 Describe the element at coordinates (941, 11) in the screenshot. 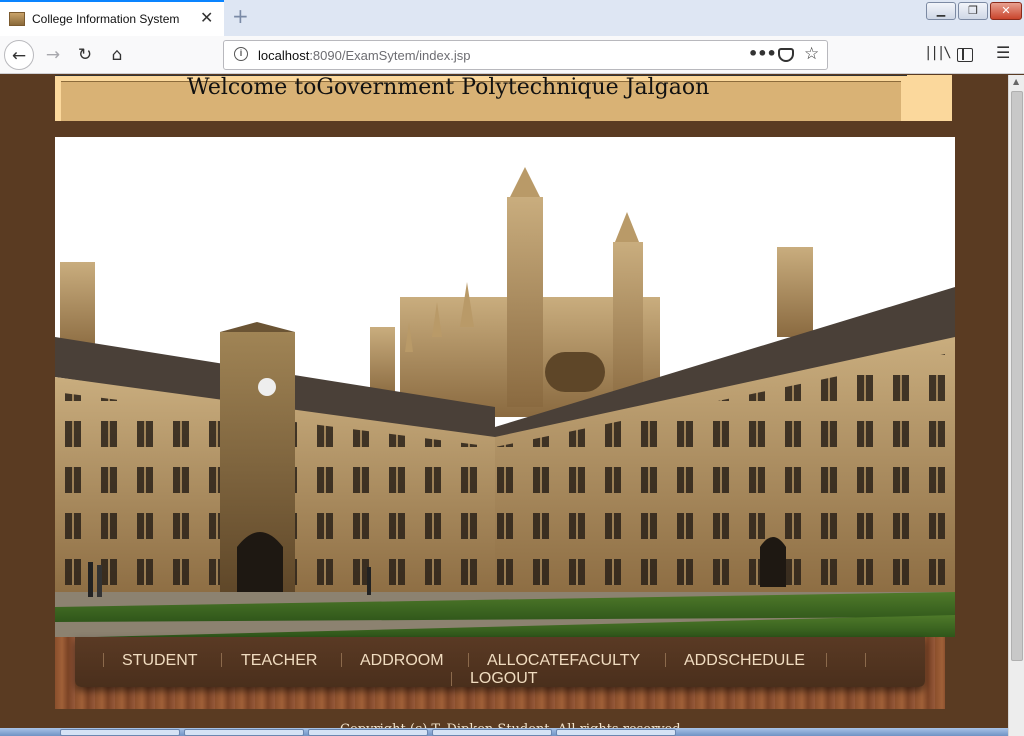

I see `minimize-window-button: ▁` at that location.